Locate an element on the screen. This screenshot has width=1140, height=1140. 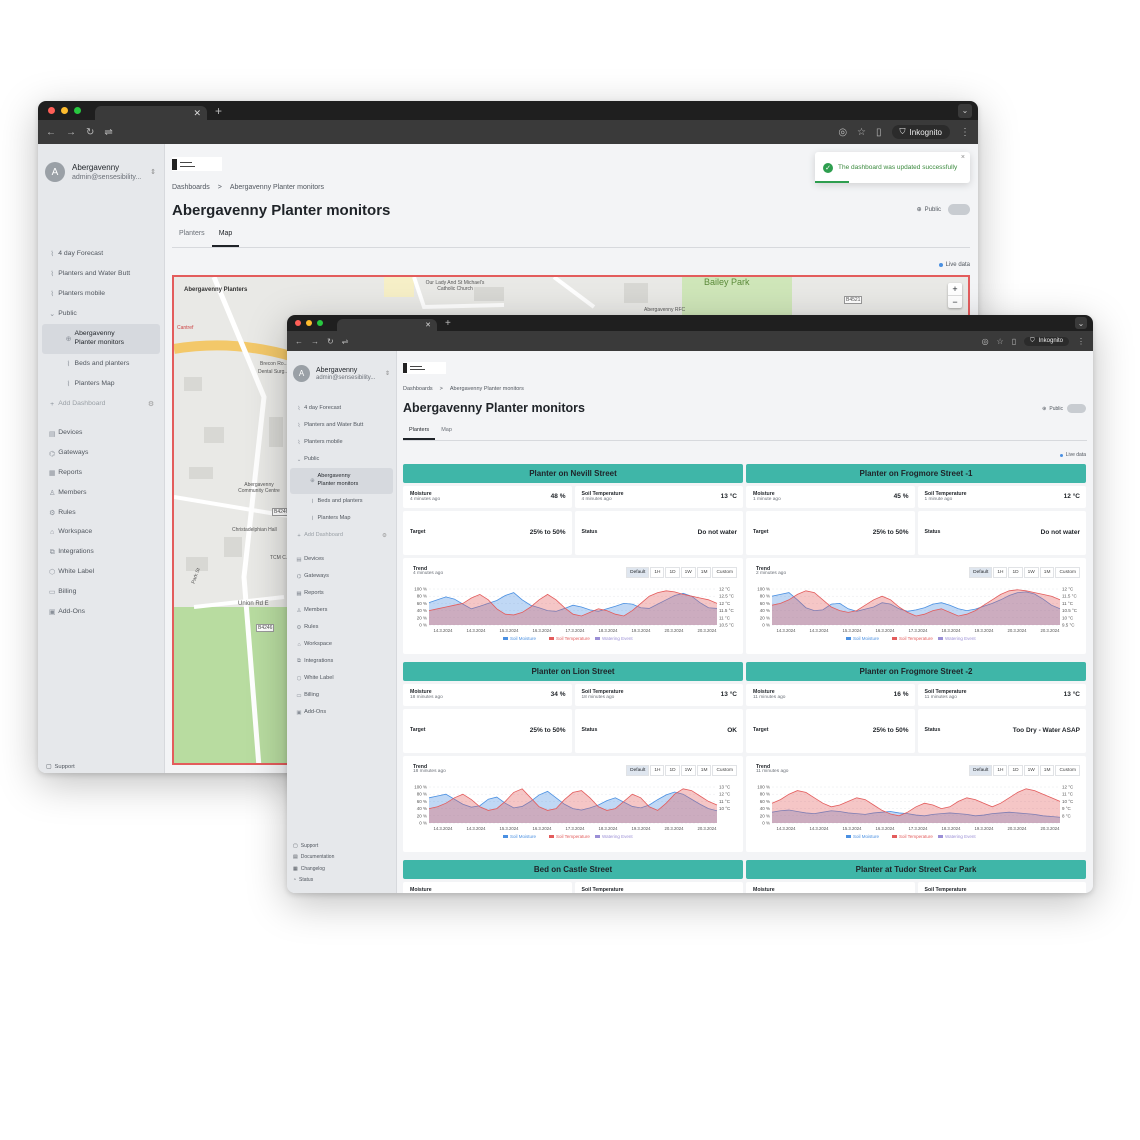
sidebar-item-members: ♙ Members is located at coordinates (341, 610).